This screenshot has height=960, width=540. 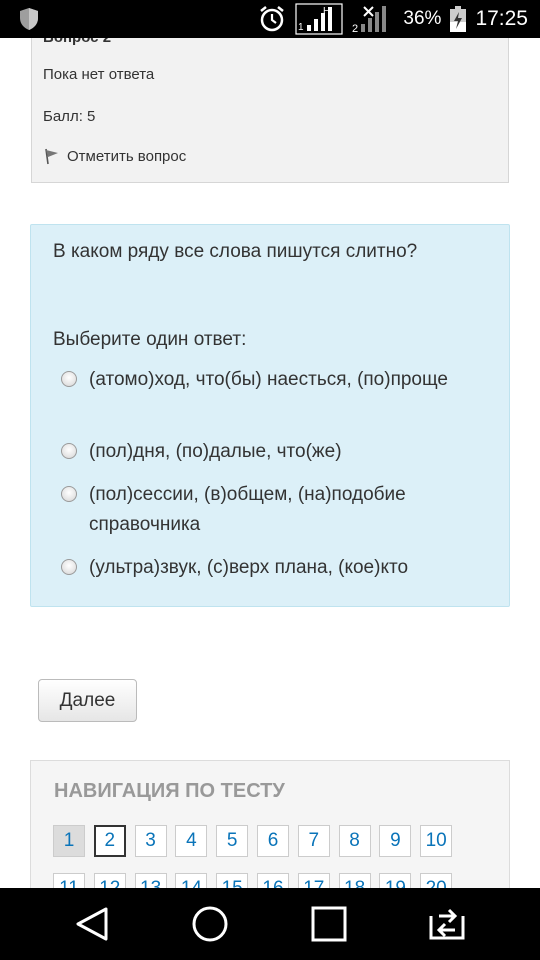 I want to click on quiz-nav-button-7: 7, so click(x=313, y=841).